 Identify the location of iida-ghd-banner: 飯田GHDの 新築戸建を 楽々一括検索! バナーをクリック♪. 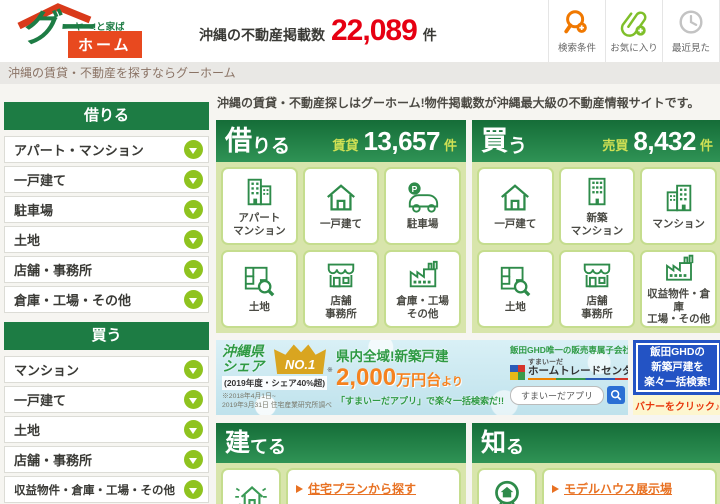
(676, 377).